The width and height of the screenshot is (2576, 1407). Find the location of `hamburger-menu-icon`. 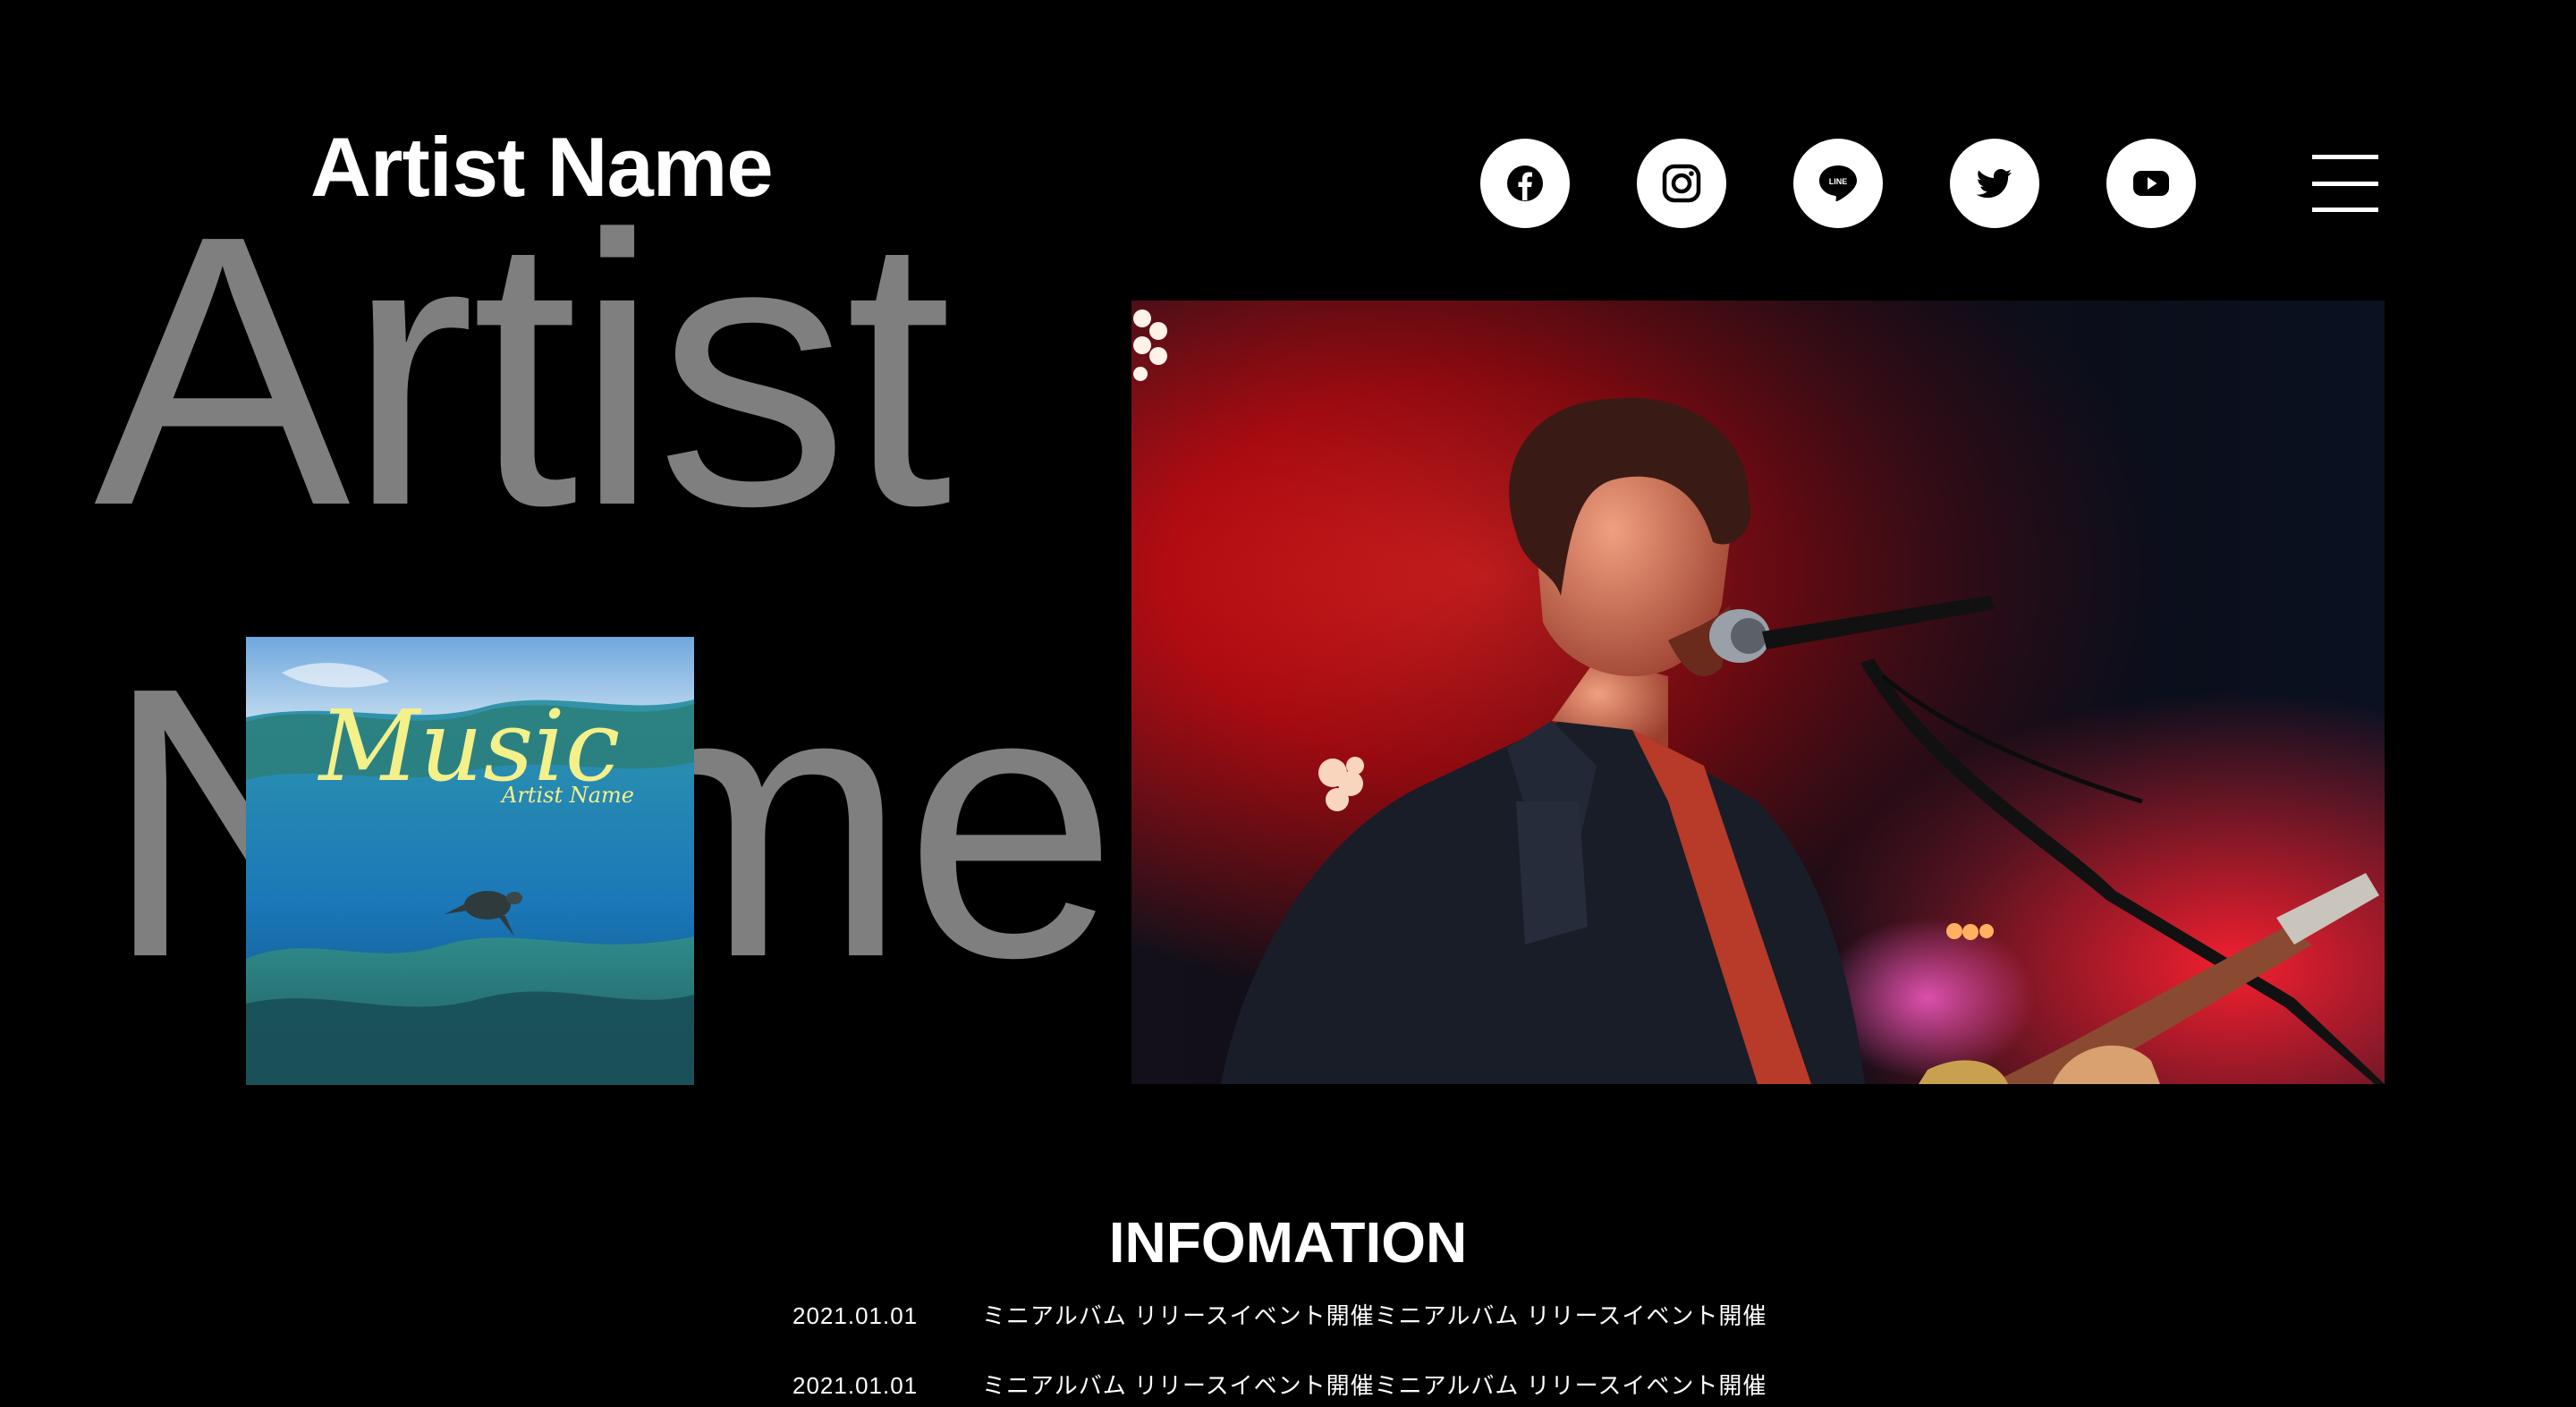

hamburger-menu-icon is located at coordinates (2345, 183).